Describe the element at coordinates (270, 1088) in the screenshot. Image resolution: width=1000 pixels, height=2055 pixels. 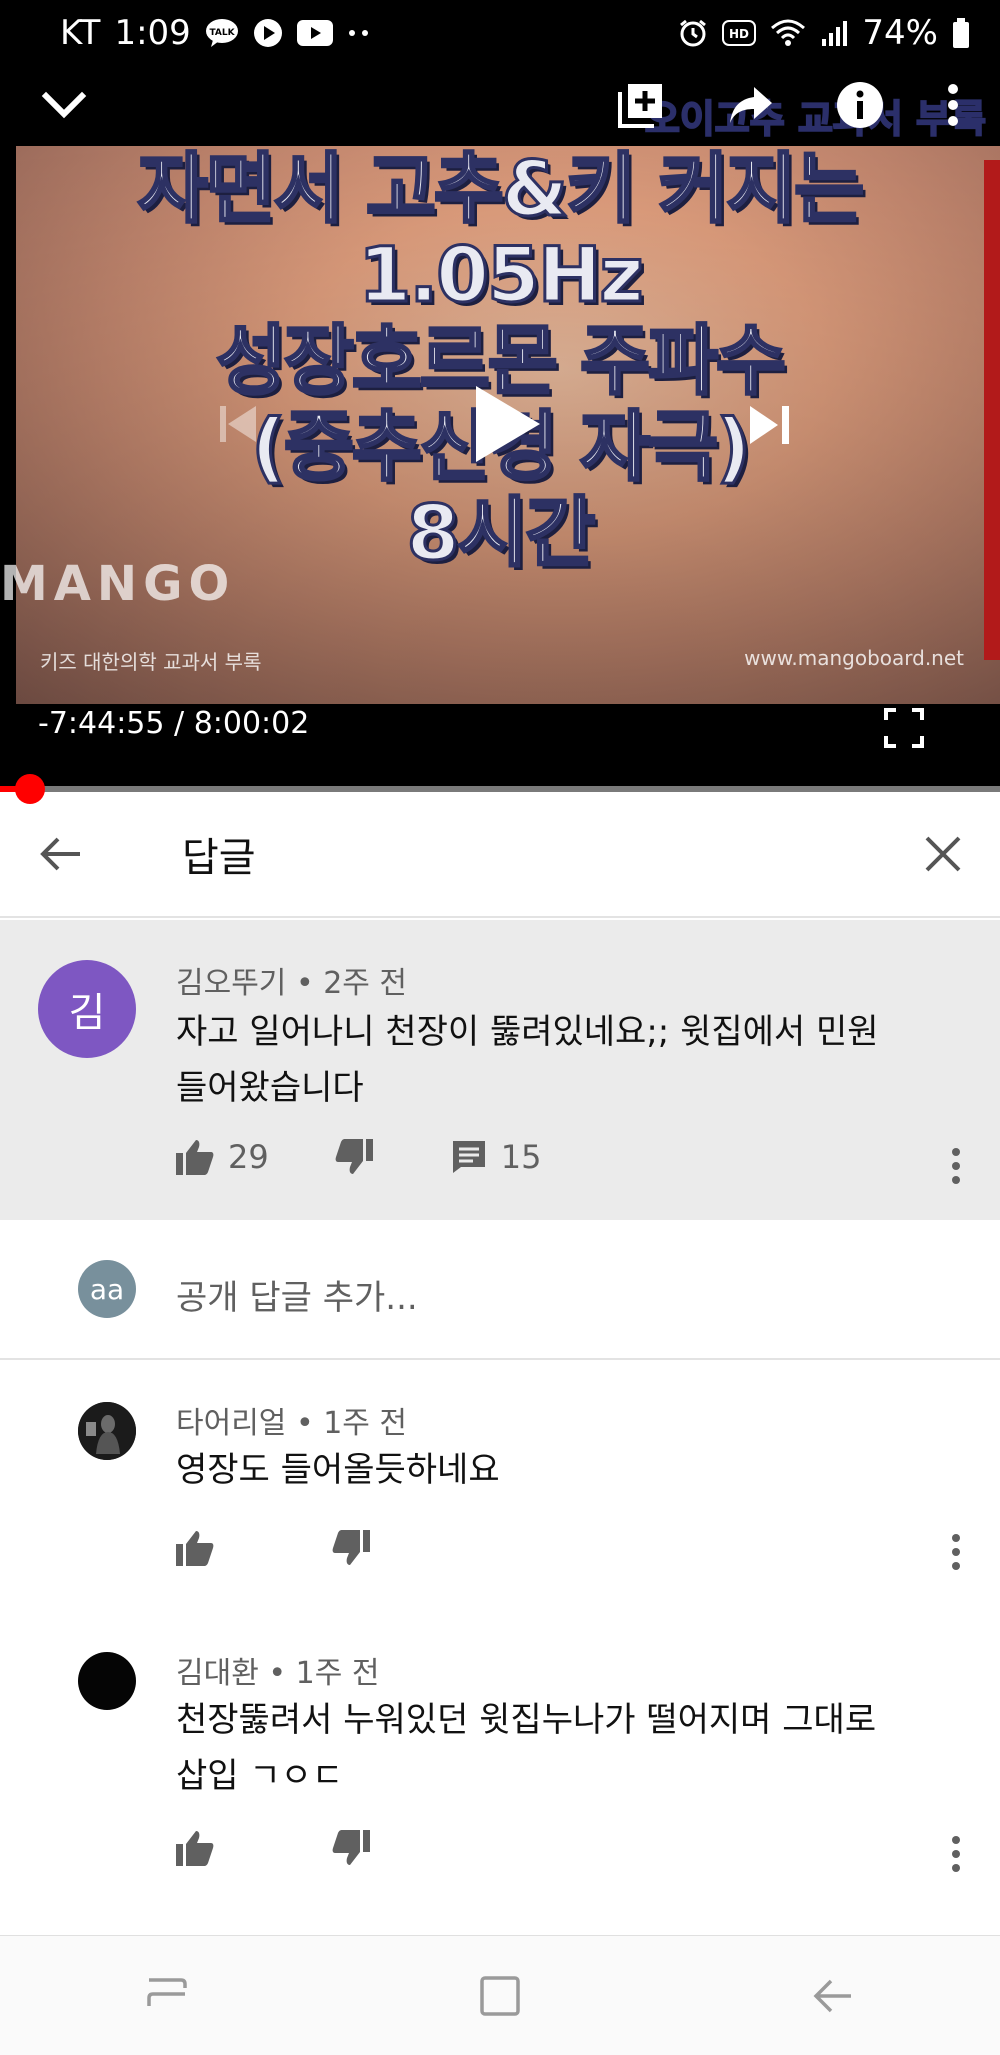
I see `comment-text-line: 들어왔습니다` at that location.